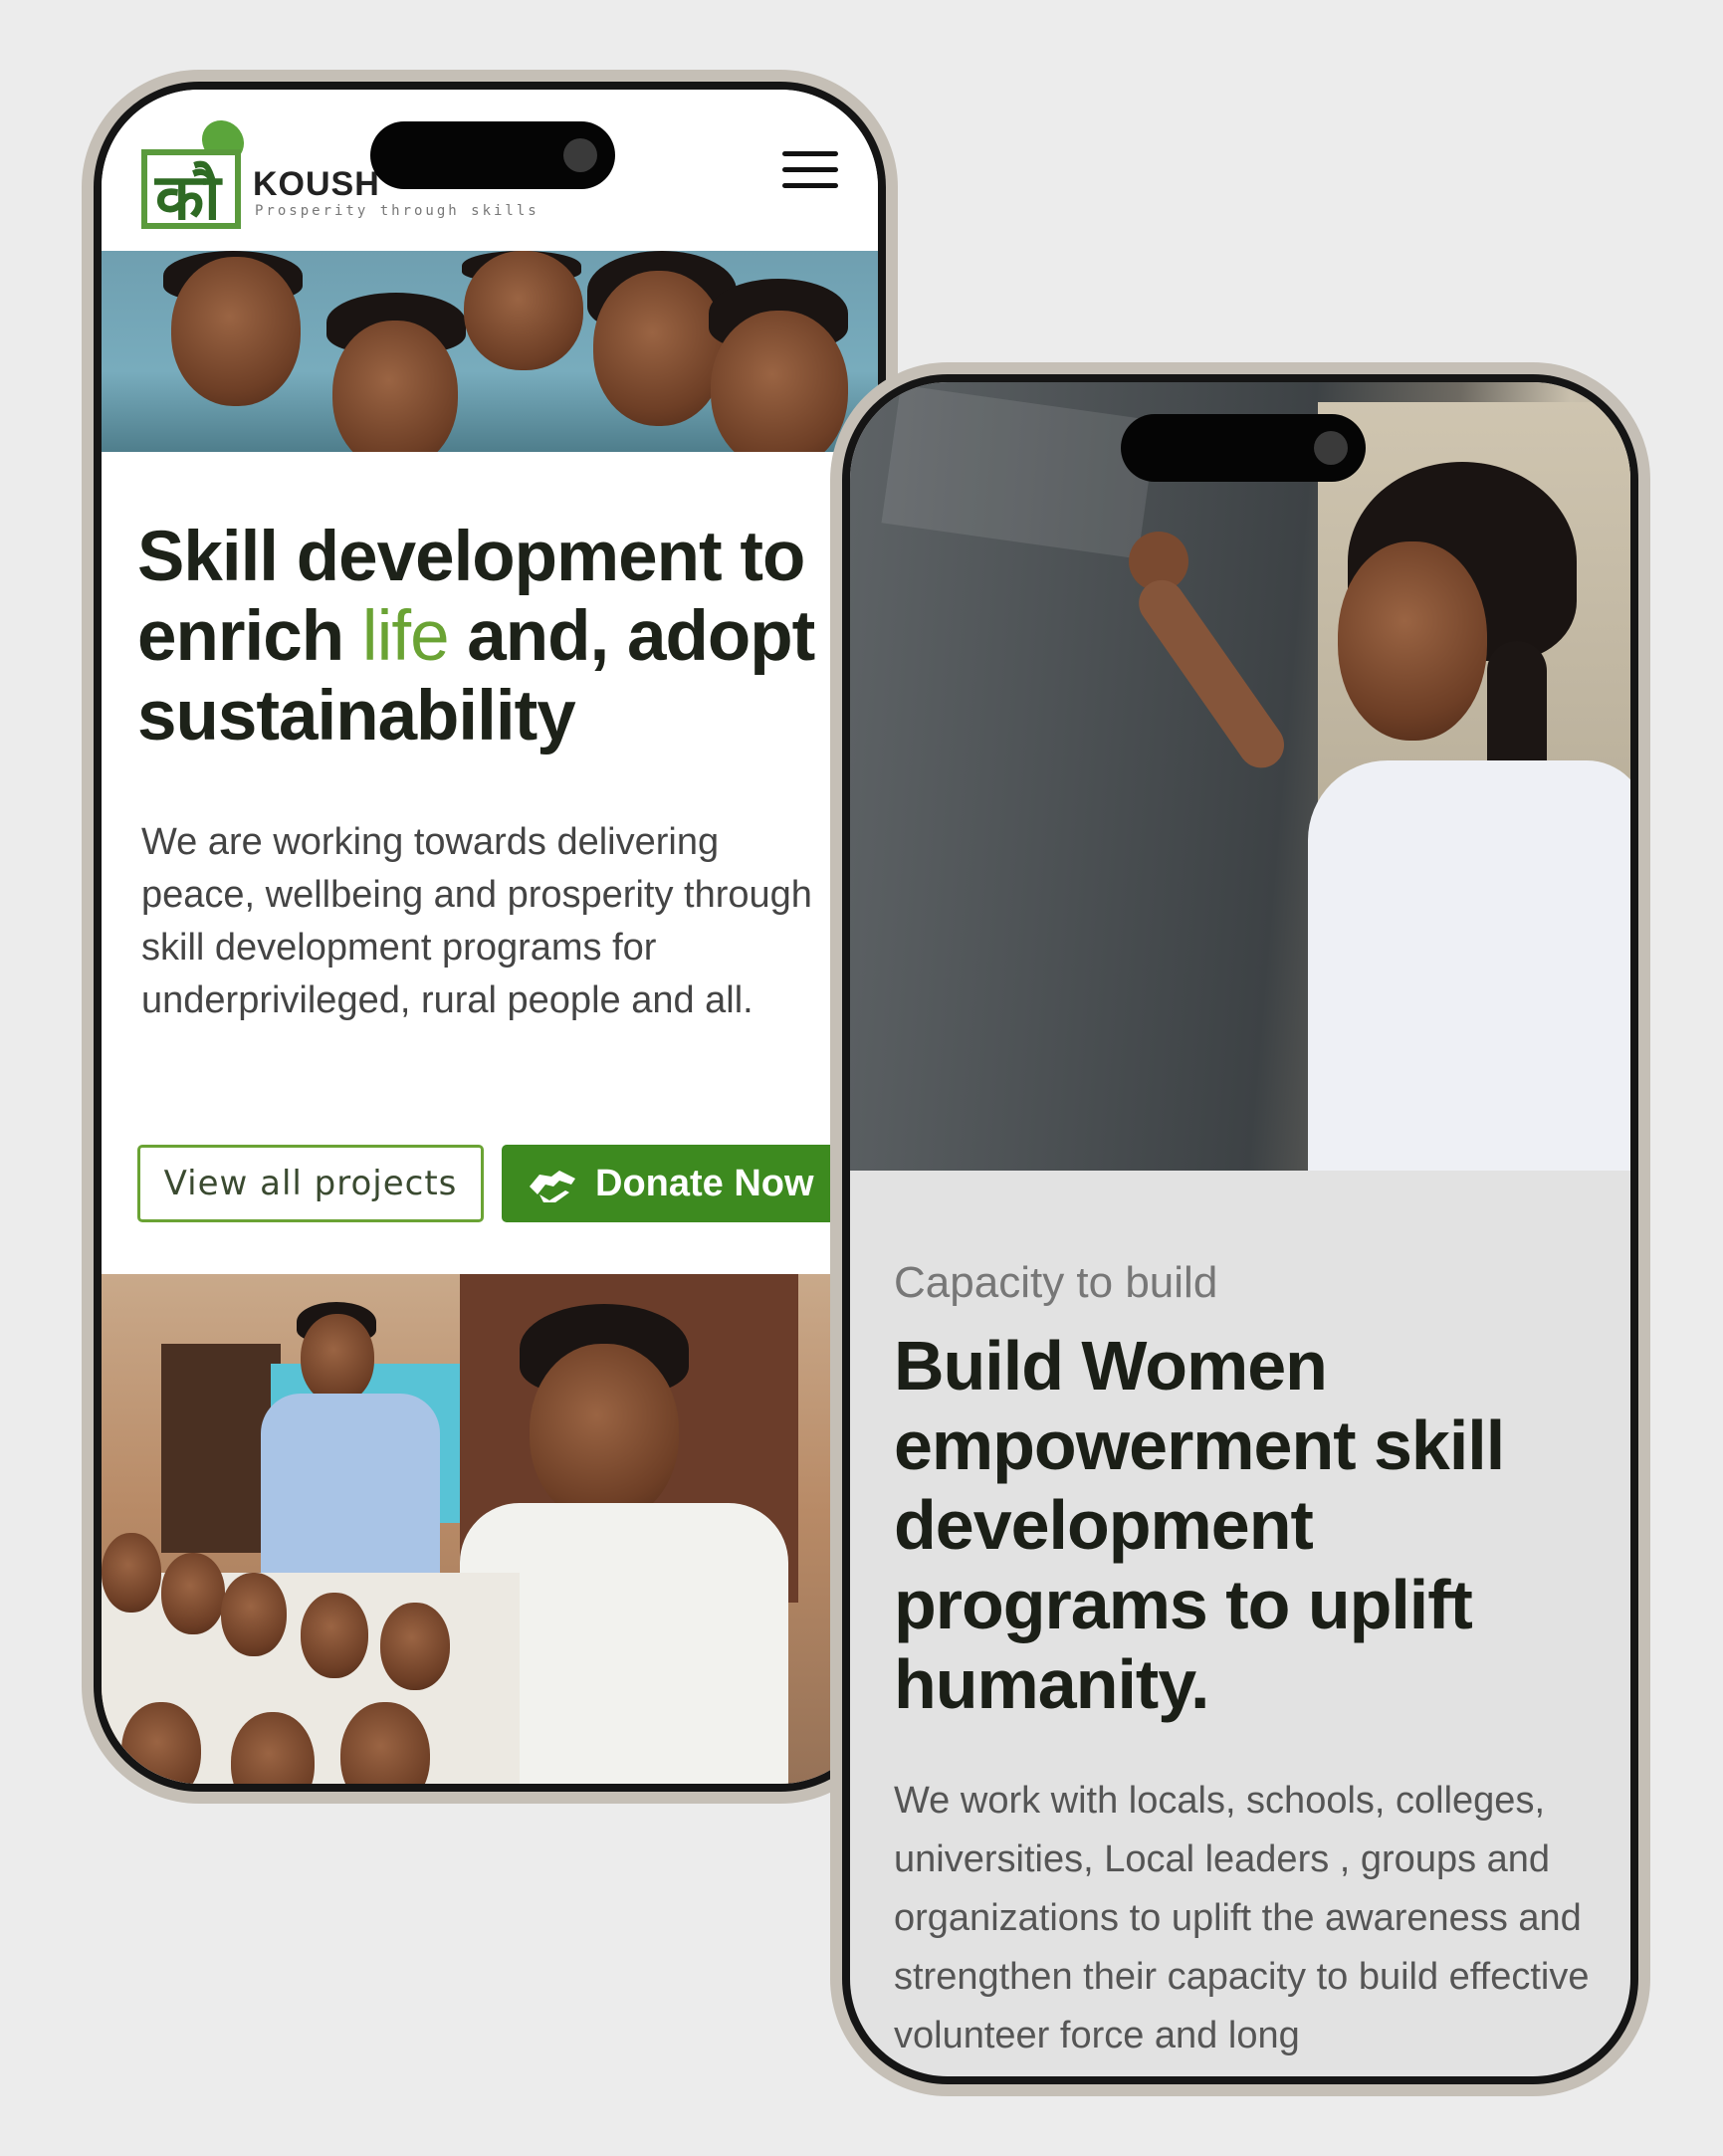 This screenshot has width=1723, height=2156. Describe the element at coordinates (397, 211) in the screenshot. I see `logo-tagline: Prosperity through skills` at that location.